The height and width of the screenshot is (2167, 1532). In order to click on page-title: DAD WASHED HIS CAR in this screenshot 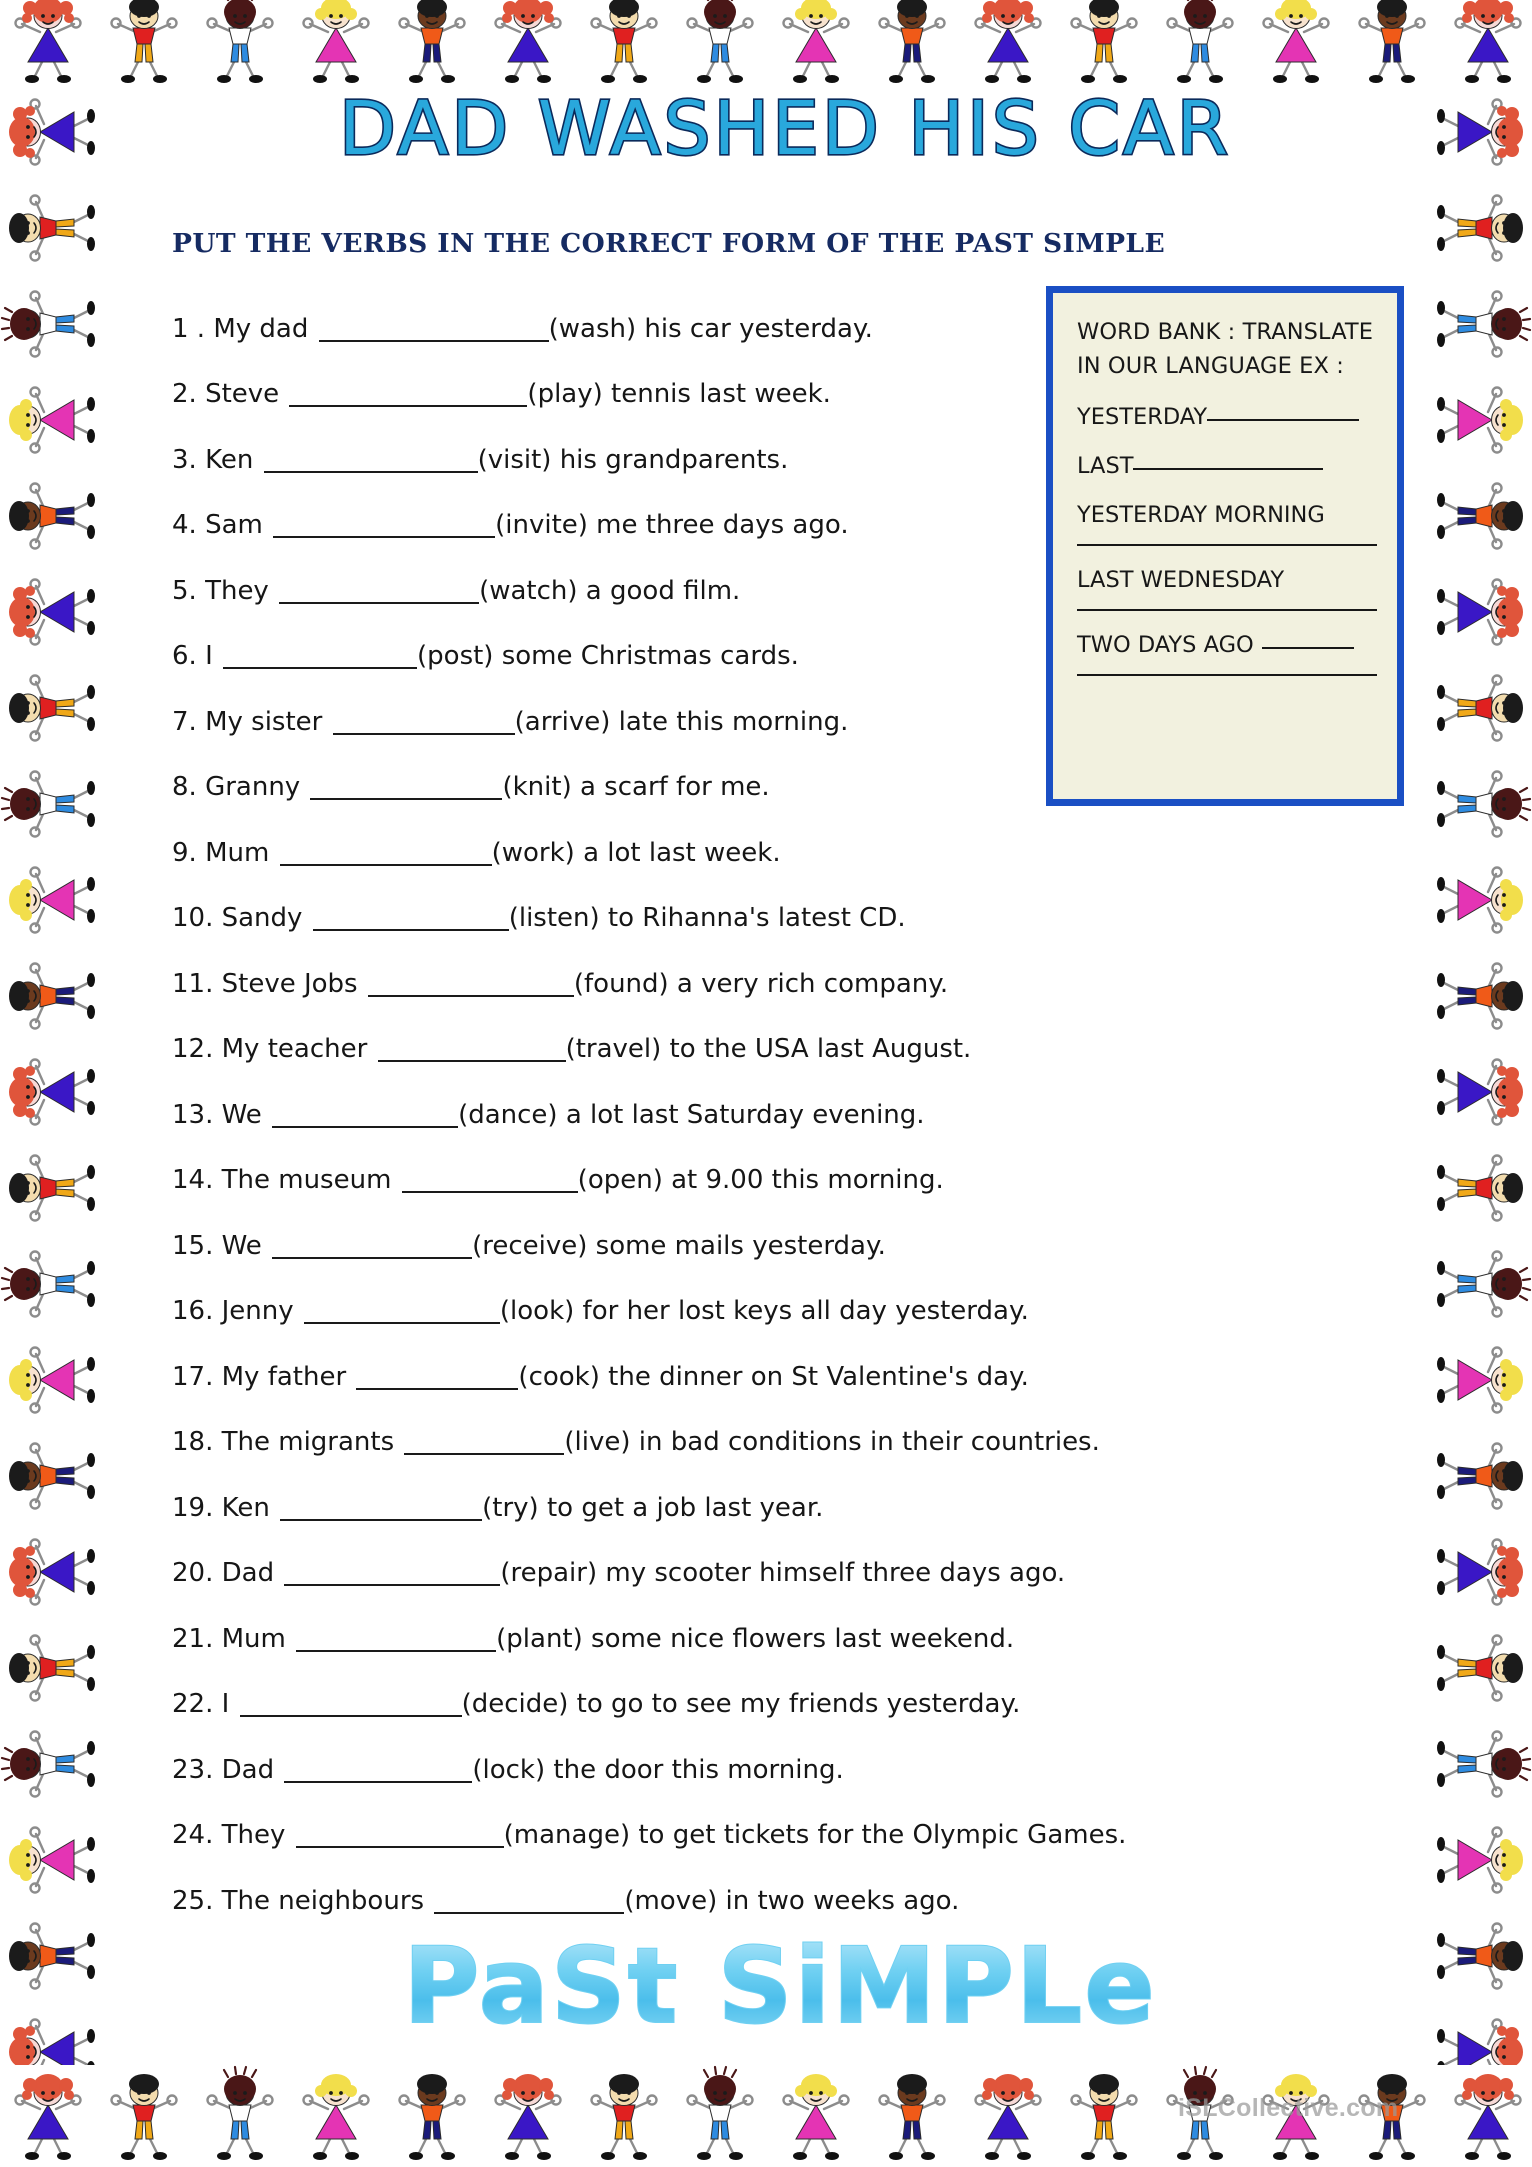, I will do `click(785, 128)`.